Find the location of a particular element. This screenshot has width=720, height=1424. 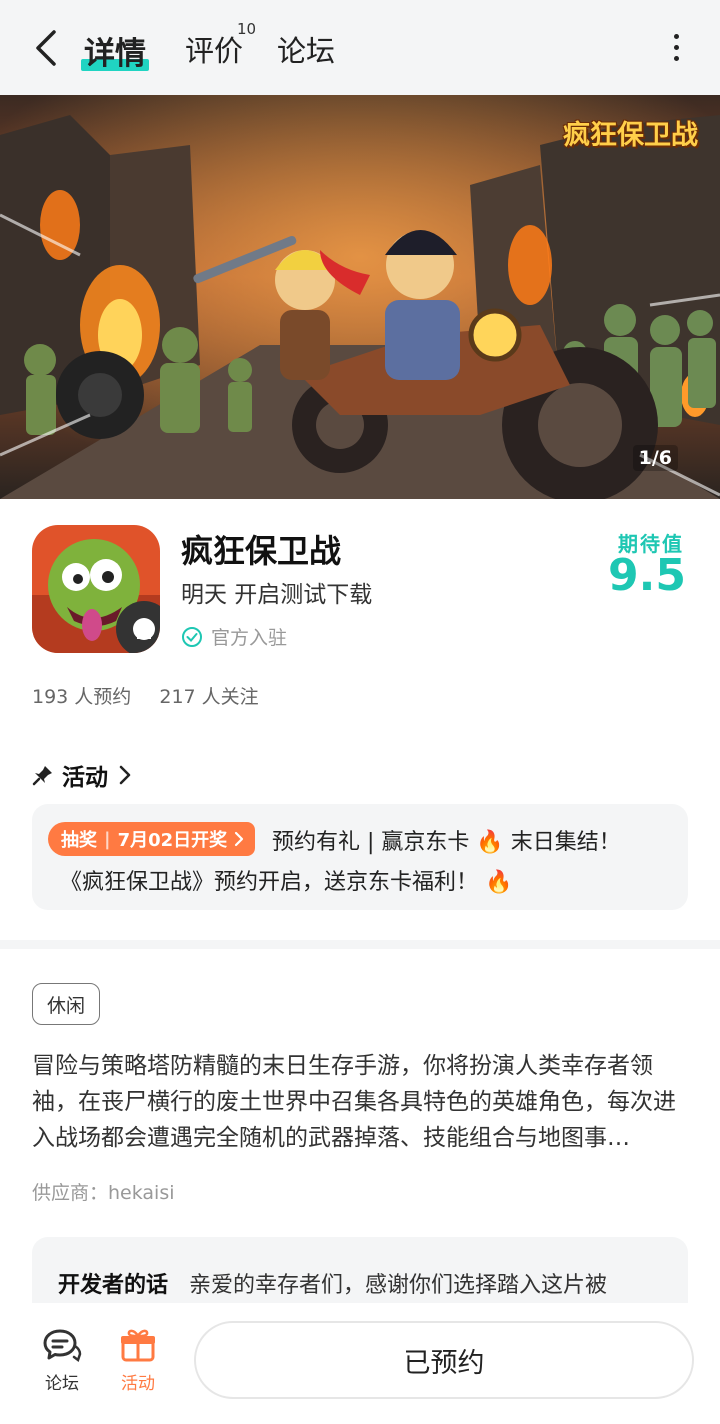

activity-heading: 活动 is located at coordinates (85, 778).